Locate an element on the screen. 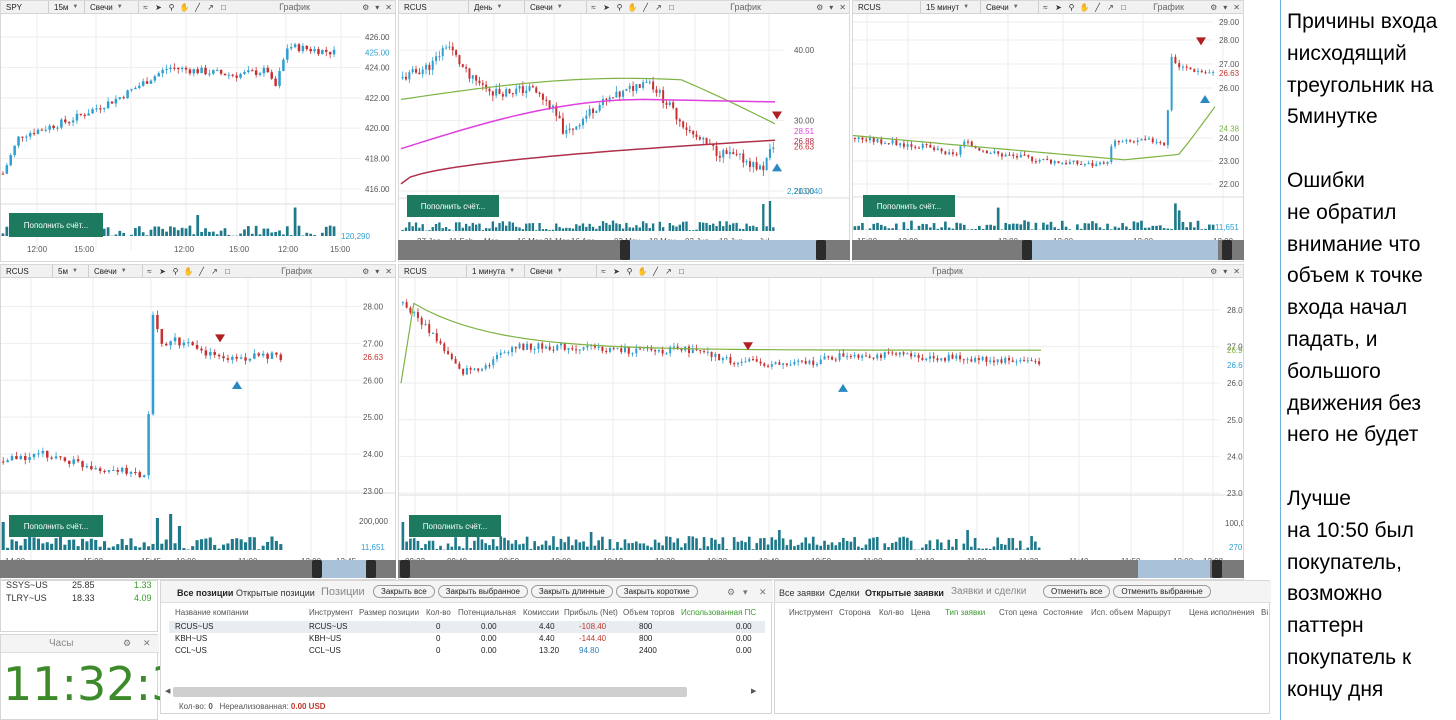  column-header: Ві is located at coordinates (1264, 612).